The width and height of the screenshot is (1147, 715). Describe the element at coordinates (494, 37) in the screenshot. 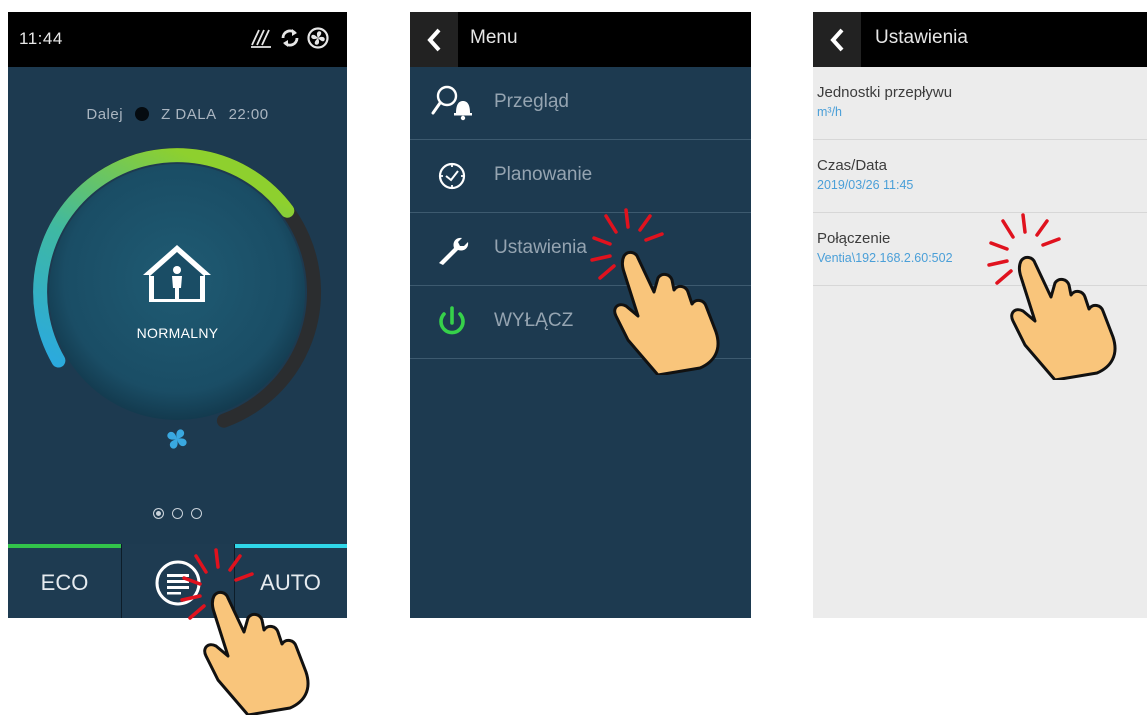

I see `menu-title: Menu` at that location.